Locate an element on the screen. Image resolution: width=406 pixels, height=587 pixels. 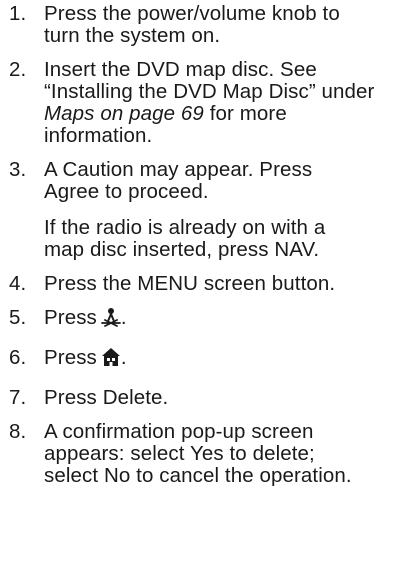
step-number: 8. is located at coordinates (18, 431).